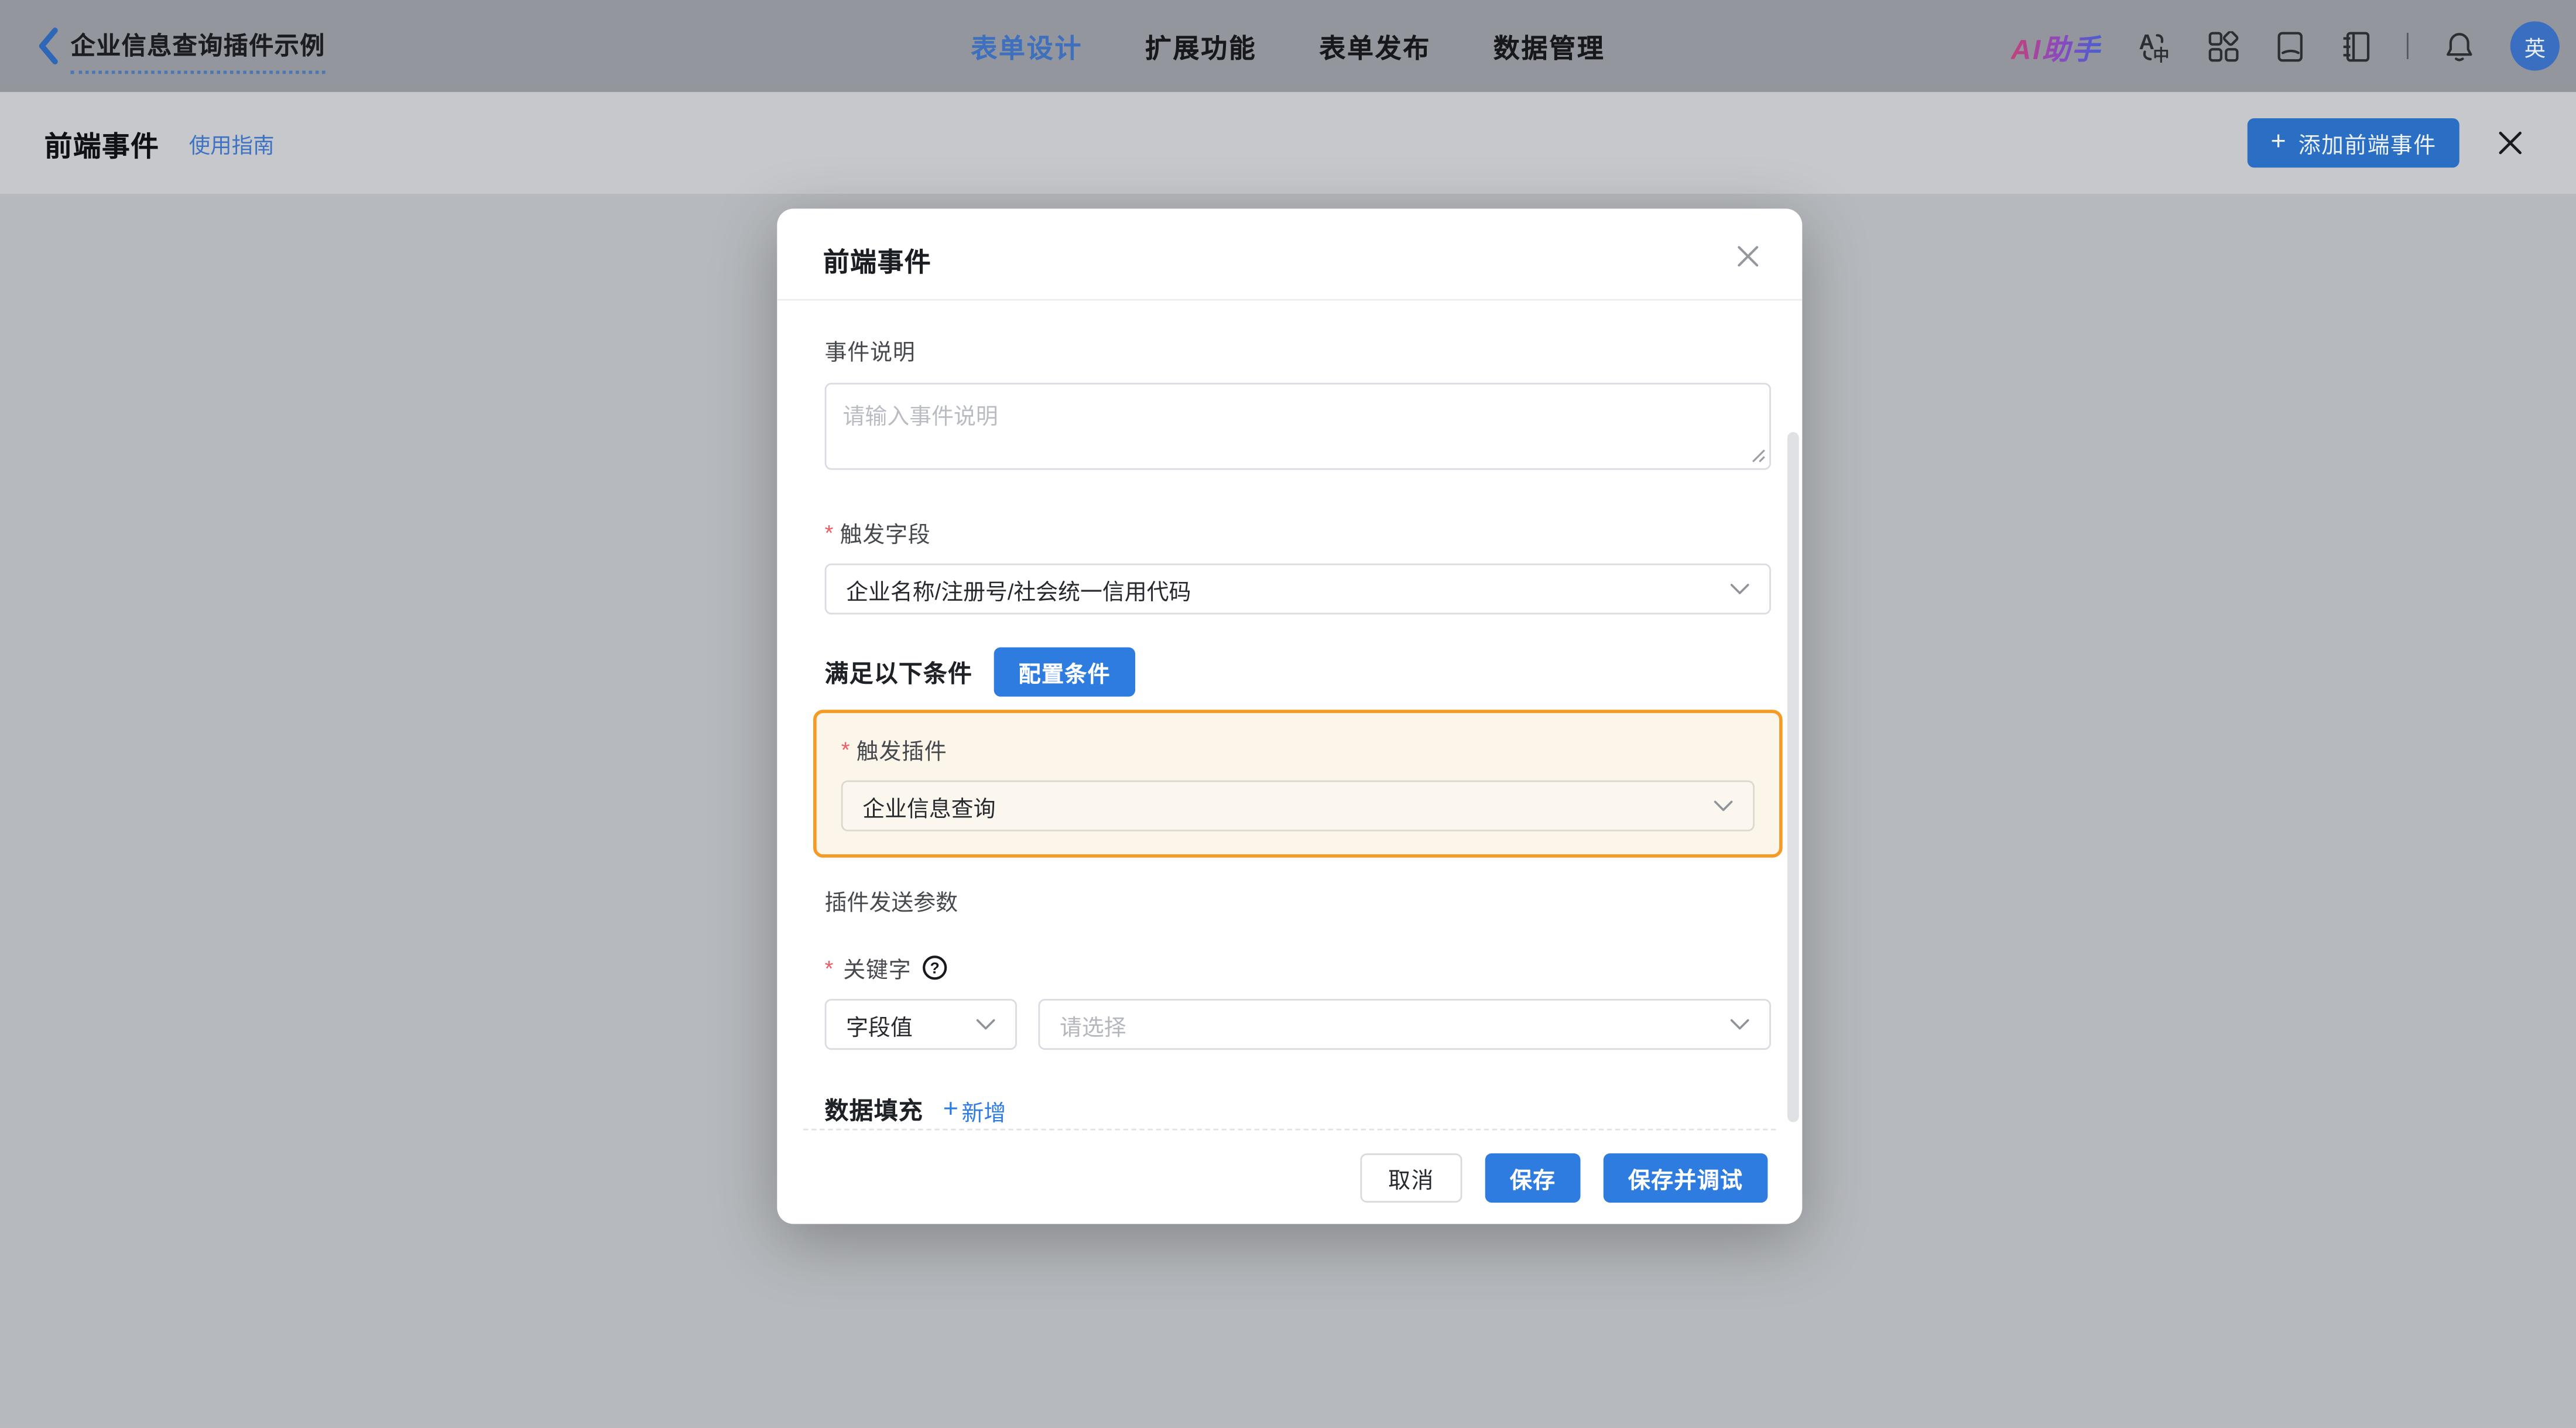  Describe the element at coordinates (2290, 45) in the screenshot. I see `book-icon` at that location.